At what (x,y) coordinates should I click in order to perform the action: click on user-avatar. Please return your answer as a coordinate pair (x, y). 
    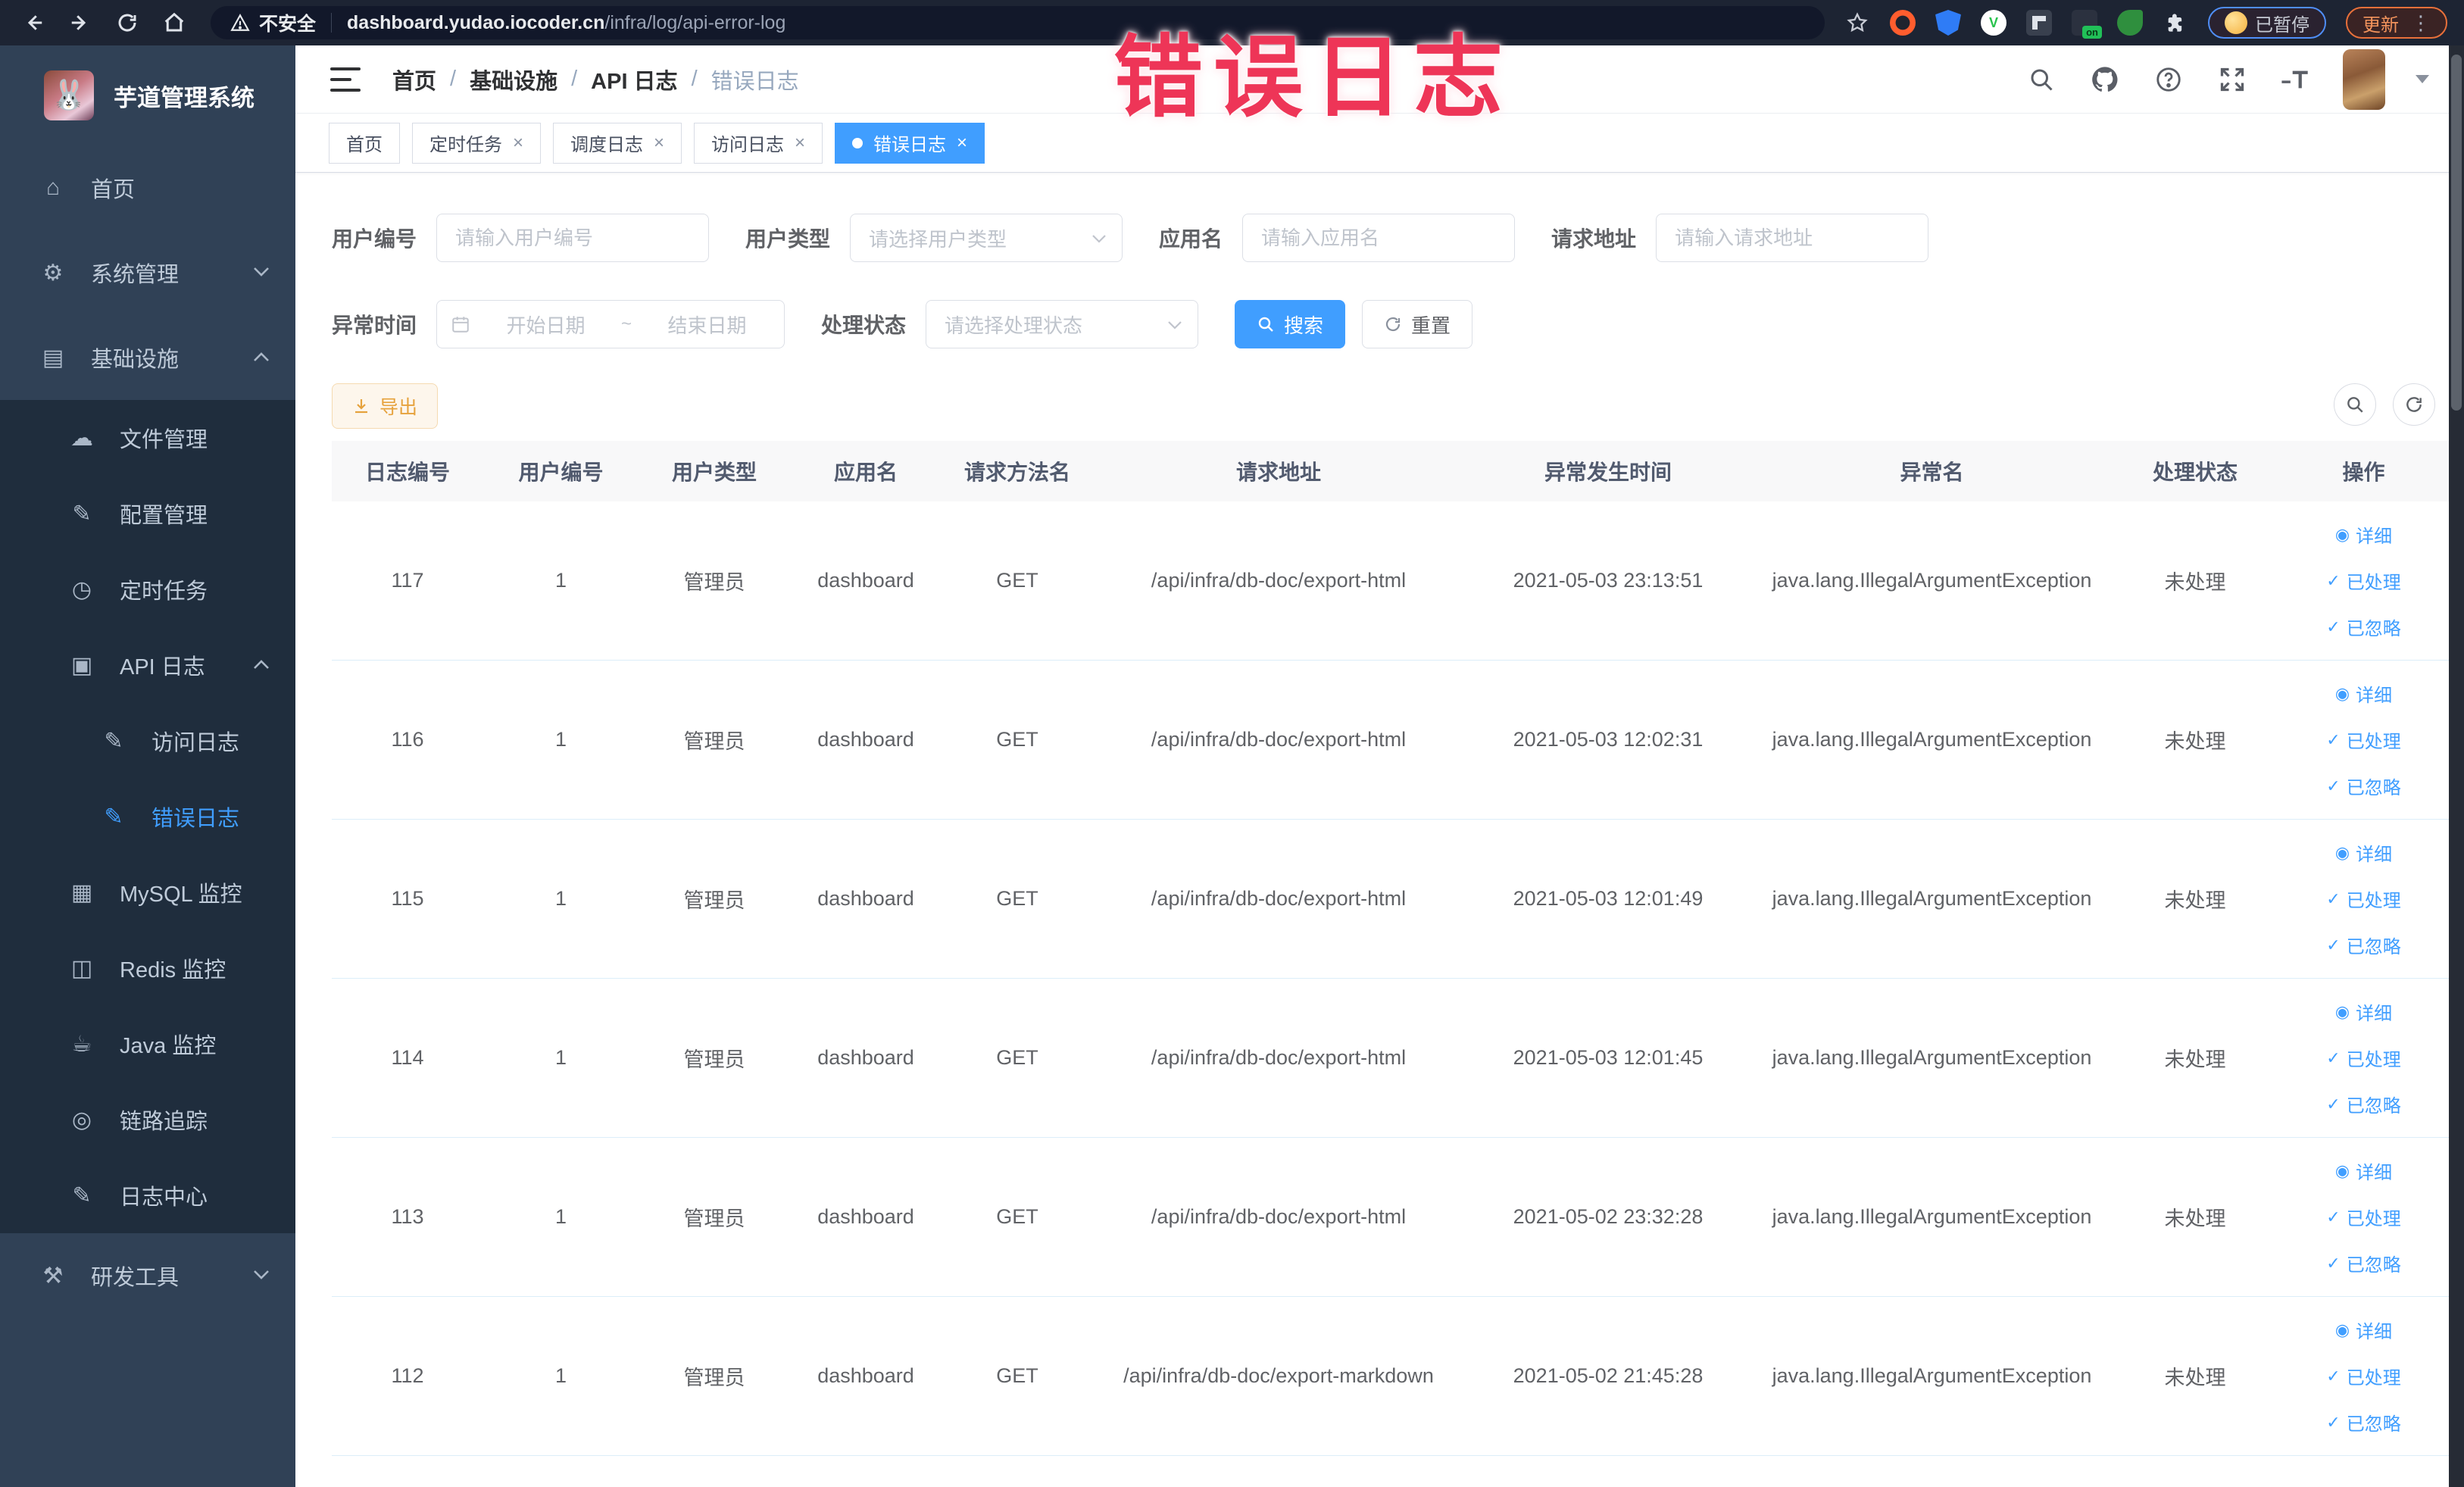
    Looking at the image, I should click on (2364, 79).